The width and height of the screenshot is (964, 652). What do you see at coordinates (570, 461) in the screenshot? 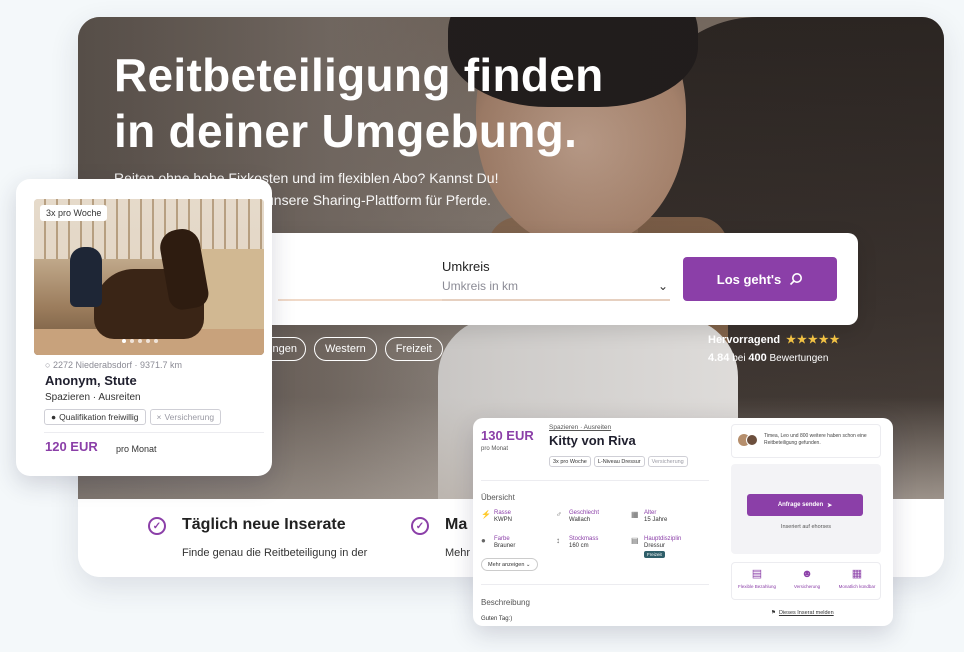
I see `detail-tag-frequency: 3x pro Woche` at bounding box center [570, 461].